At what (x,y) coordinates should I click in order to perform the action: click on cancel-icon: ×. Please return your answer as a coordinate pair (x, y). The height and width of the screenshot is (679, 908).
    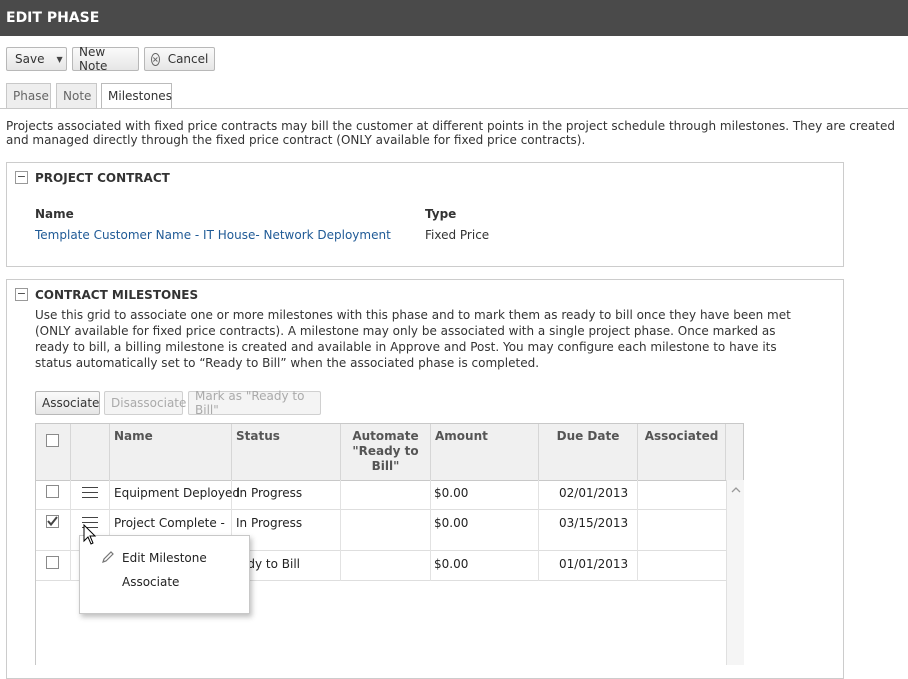
    Looking at the image, I should click on (155, 59).